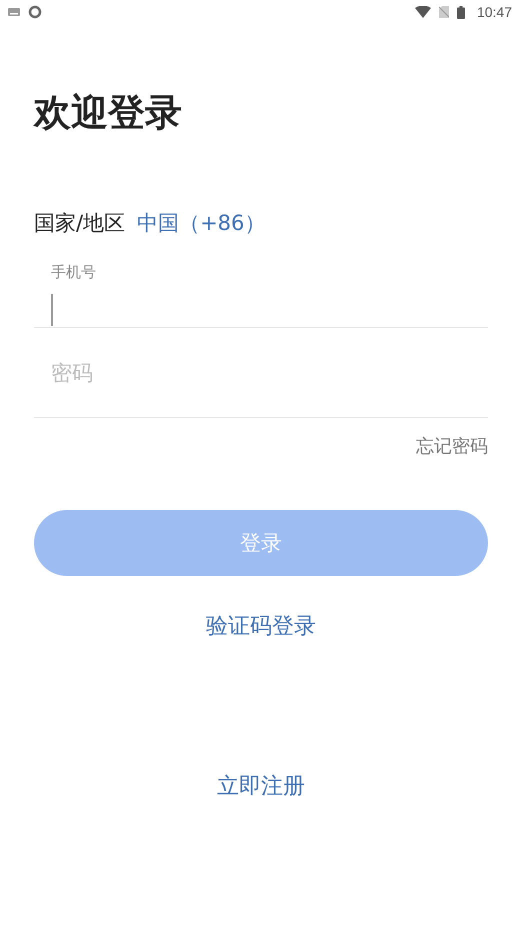 This screenshot has height=928, width=522. I want to click on sms-login-link: 验证码登录, so click(261, 627).